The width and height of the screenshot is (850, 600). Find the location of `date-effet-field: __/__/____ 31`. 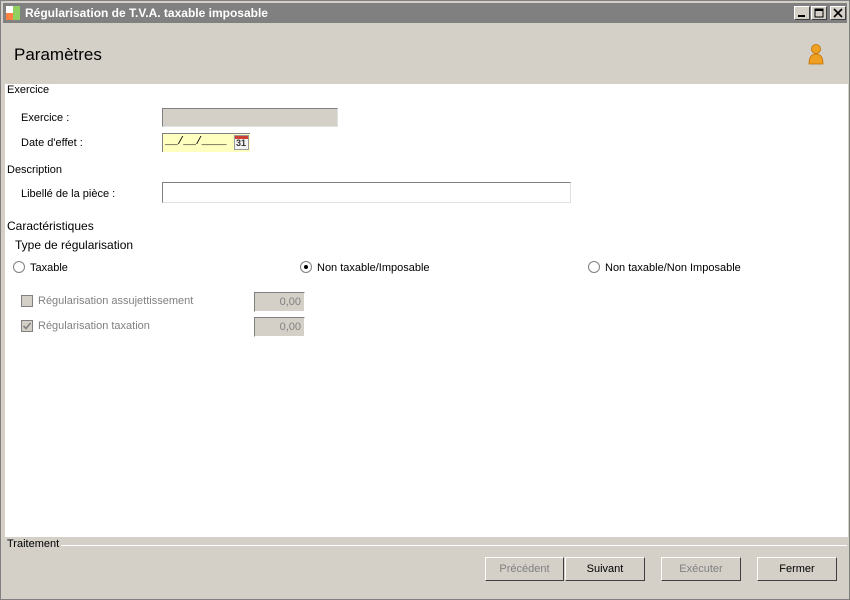

date-effet-field: __/__/____ 31 is located at coordinates (206, 142).